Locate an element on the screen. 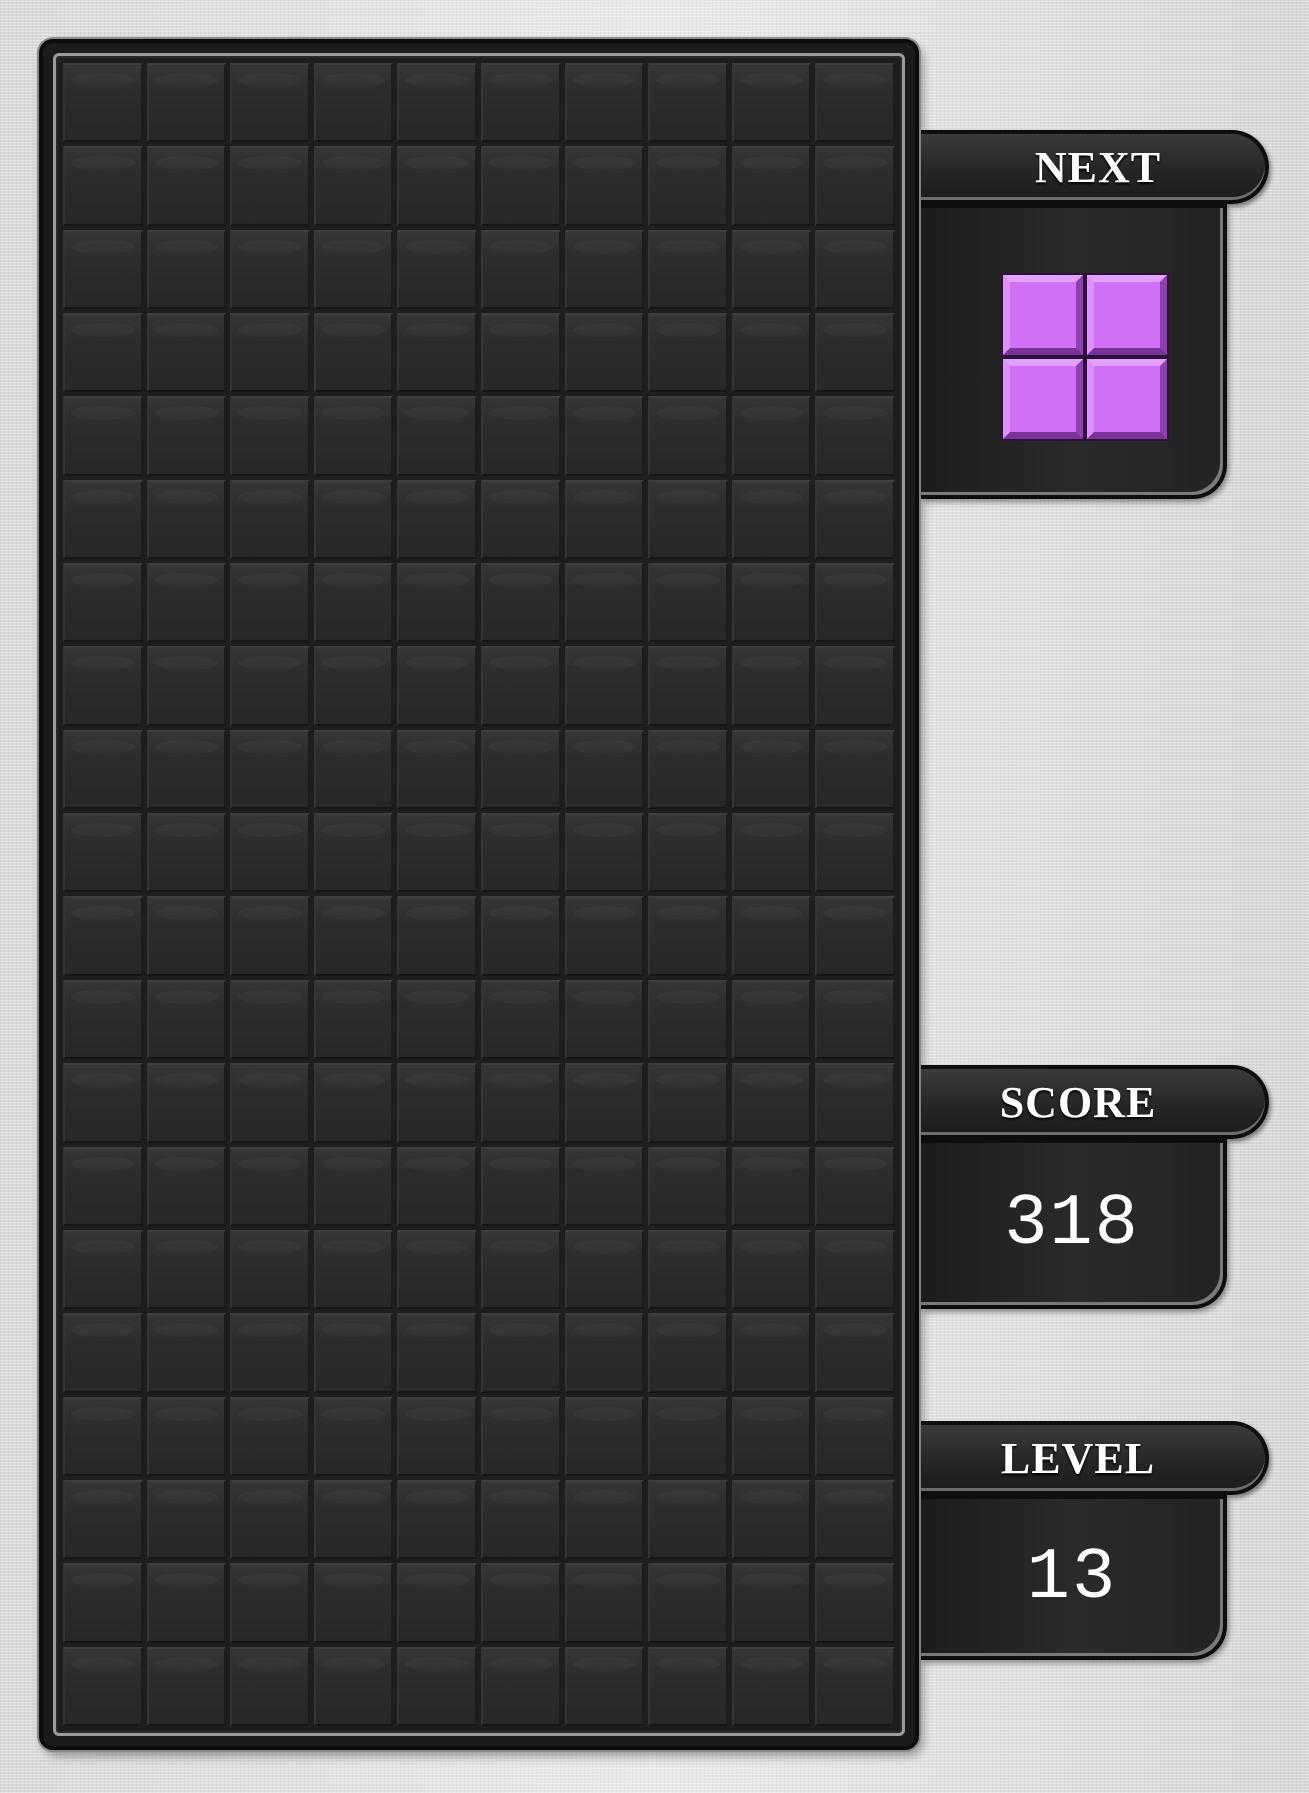 Image resolution: width=1309 pixels, height=1793 pixels. next-piece-preview is located at coordinates (1085, 357).